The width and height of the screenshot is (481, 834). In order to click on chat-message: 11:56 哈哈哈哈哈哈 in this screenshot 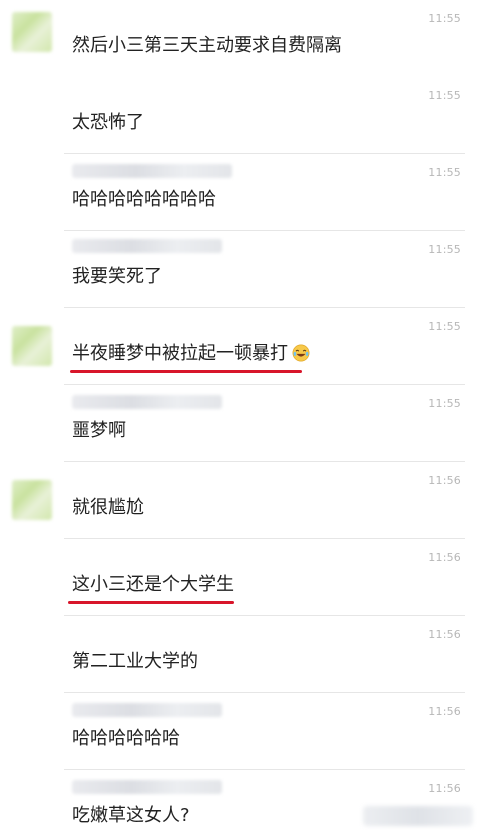, I will do `click(240, 731)`.